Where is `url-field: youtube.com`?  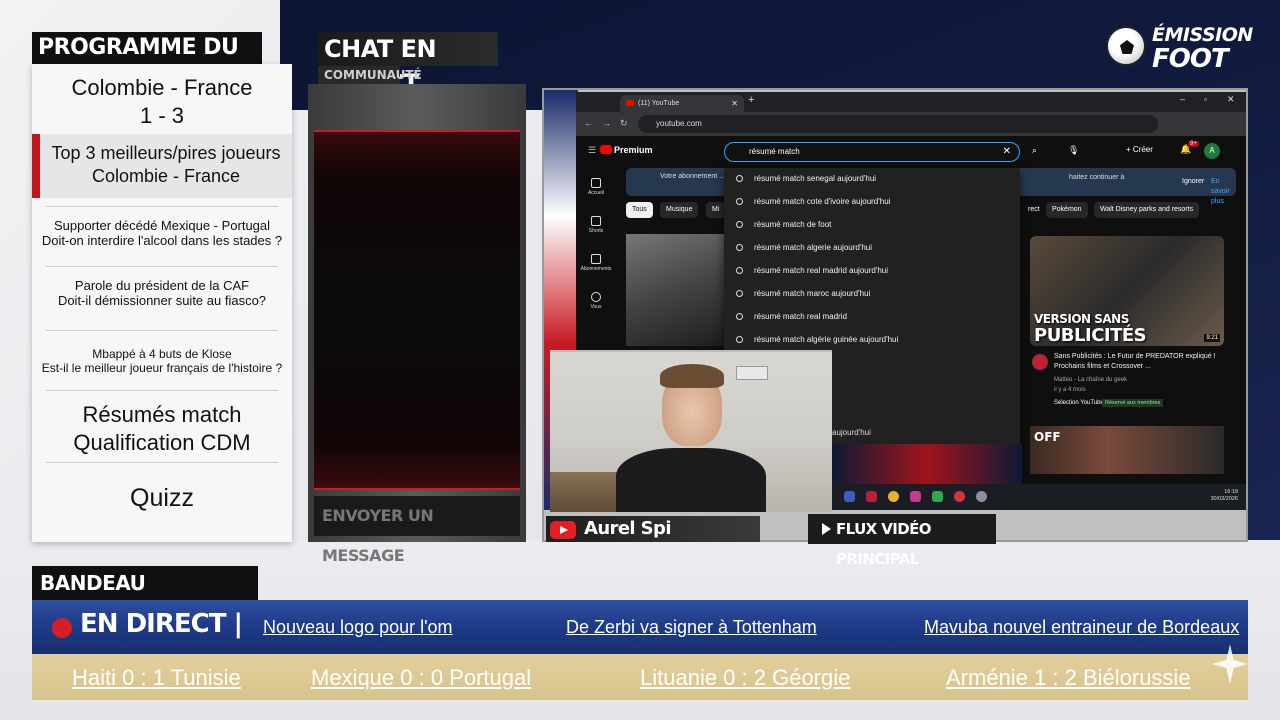
url-field: youtube.com is located at coordinates (898, 124).